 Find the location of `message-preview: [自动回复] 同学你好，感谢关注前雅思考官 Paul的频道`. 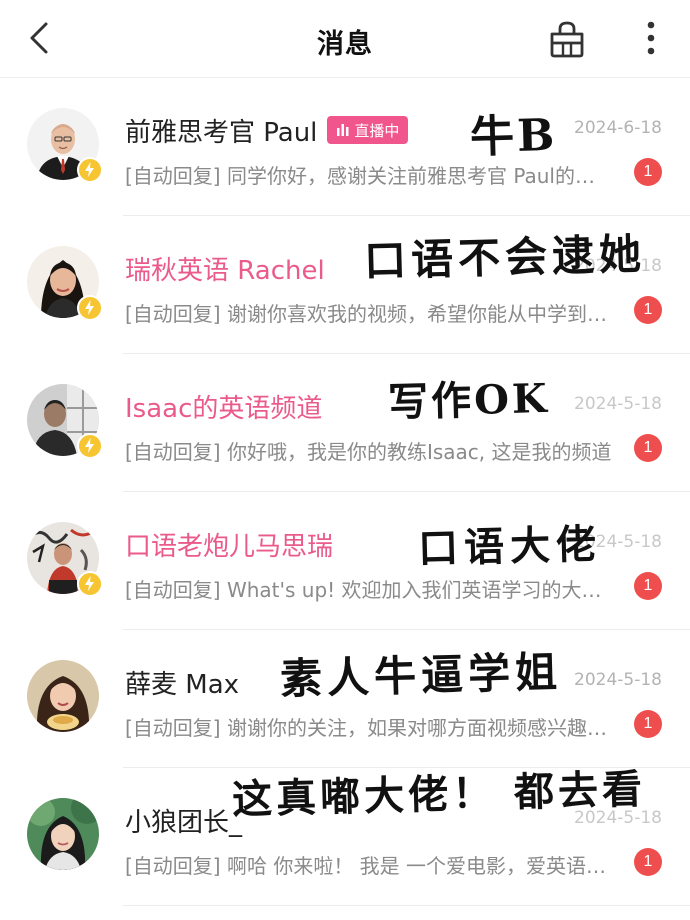

message-preview: [自动回复] 同学你好，感谢关注前雅思考官 Paul的频道 is located at coordinates (369, 176).